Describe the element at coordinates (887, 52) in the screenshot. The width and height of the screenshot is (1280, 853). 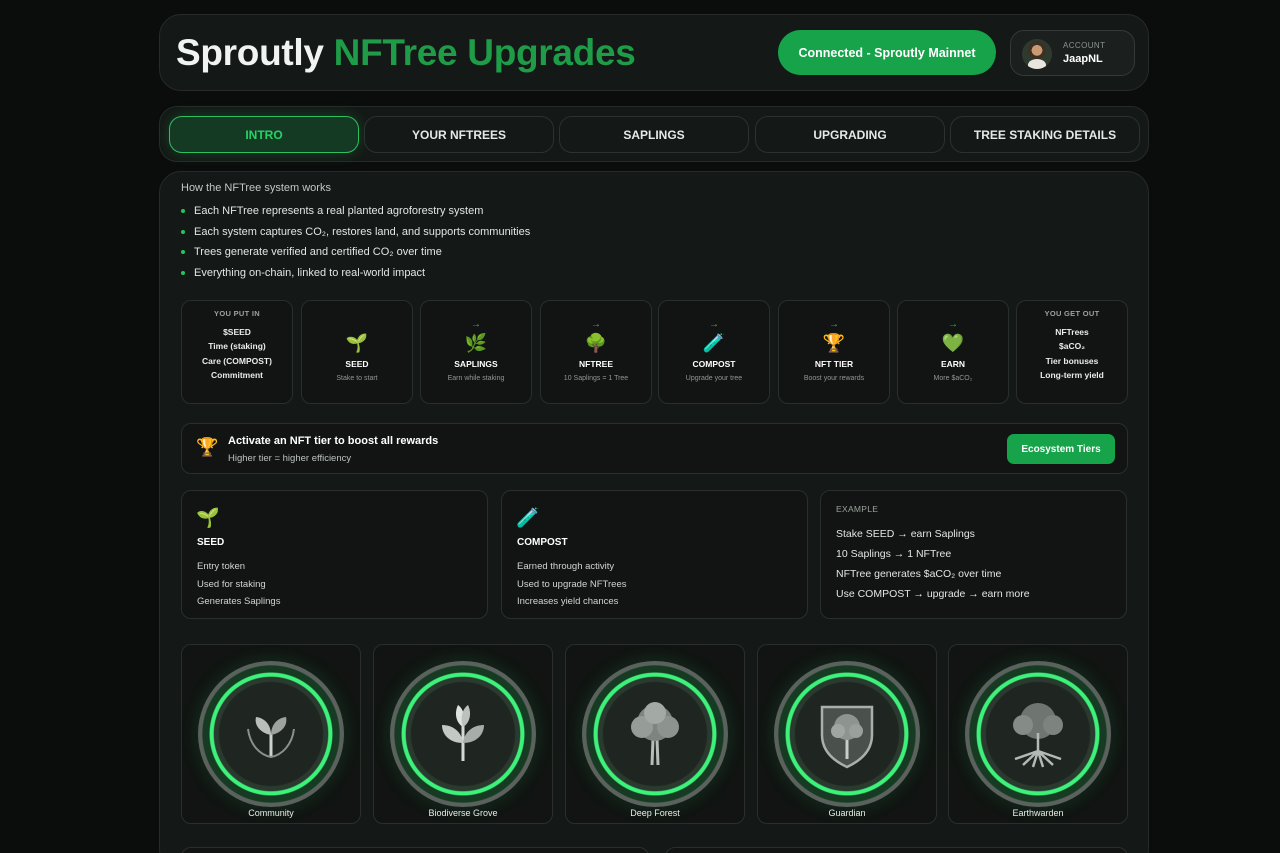
I see `network-connection-button: Connected - Sproutly Mainnet` at that location.